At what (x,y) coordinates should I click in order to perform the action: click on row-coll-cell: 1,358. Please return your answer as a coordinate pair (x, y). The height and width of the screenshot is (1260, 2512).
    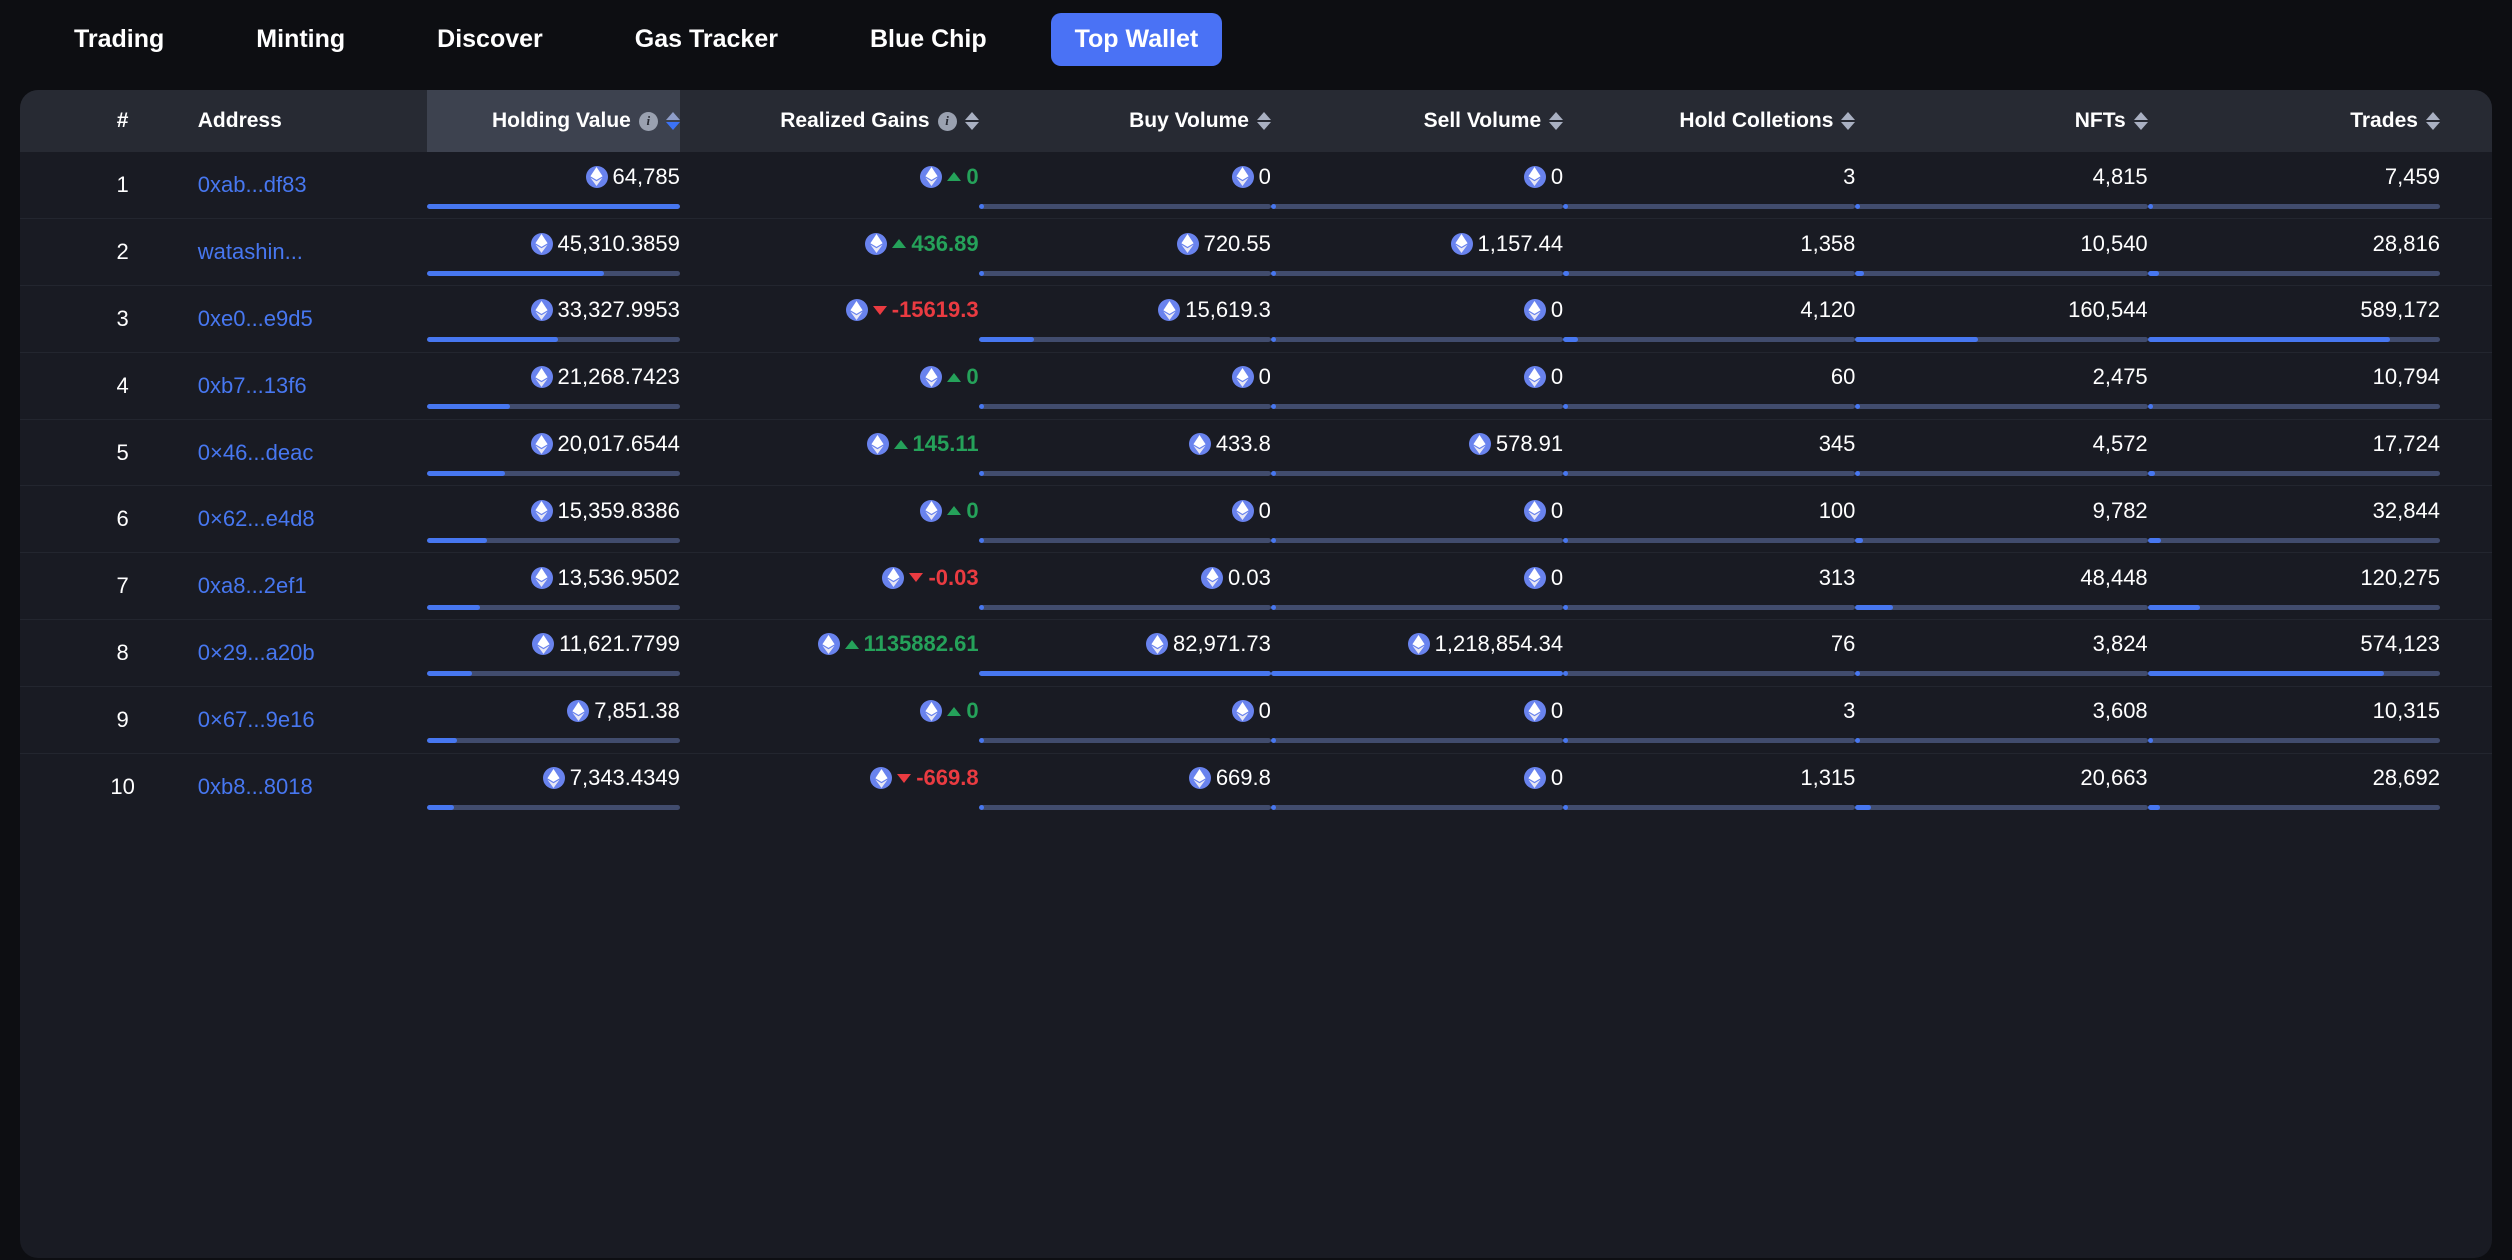
    Looking at the image, I should click on (1709, 252).